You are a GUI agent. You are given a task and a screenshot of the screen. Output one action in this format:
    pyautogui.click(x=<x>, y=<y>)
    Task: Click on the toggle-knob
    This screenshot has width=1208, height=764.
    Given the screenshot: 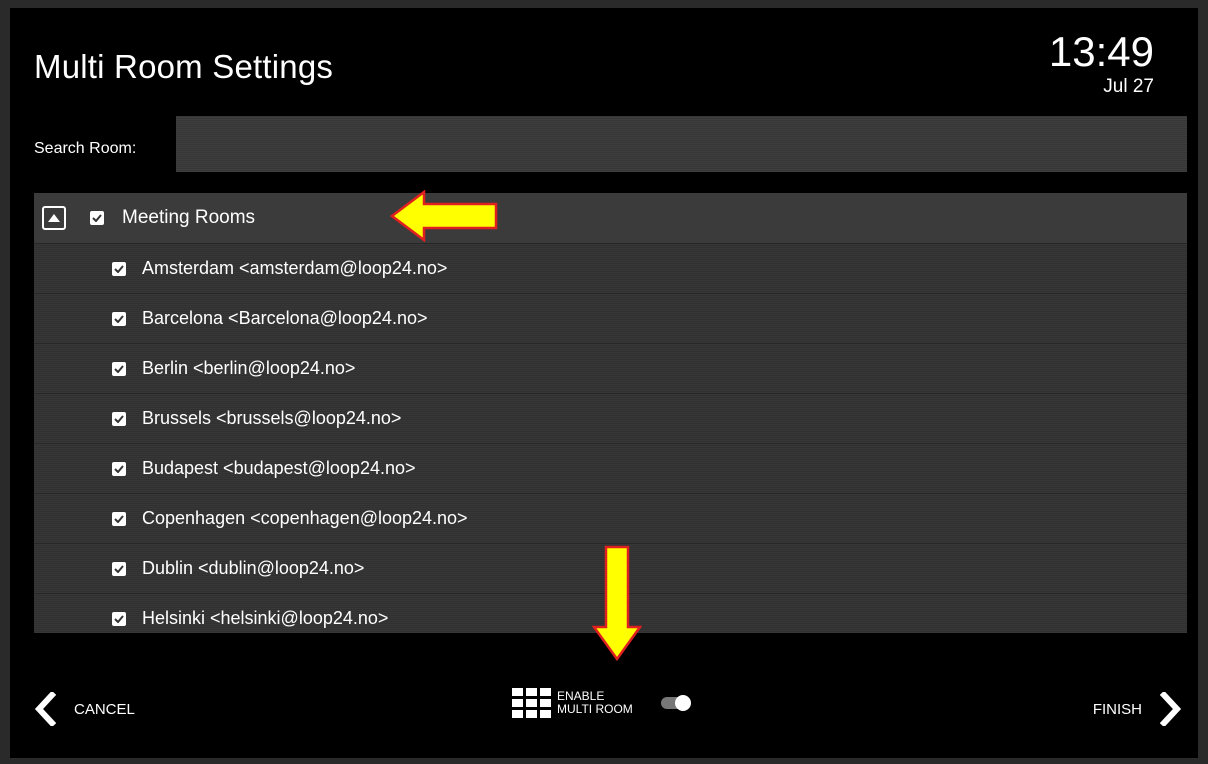 What is the action you would take?
    pyautogui.click(x=683, y=703)
    